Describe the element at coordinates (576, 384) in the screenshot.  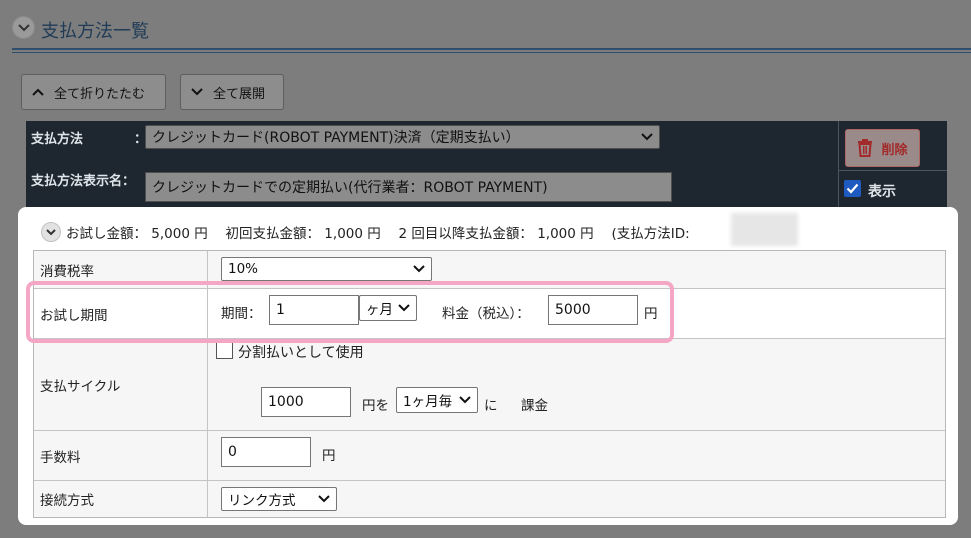
I see `cycle-cell: 分割払いとして使用 1000 円を 1ヶ月毎 に 課金` at that location.